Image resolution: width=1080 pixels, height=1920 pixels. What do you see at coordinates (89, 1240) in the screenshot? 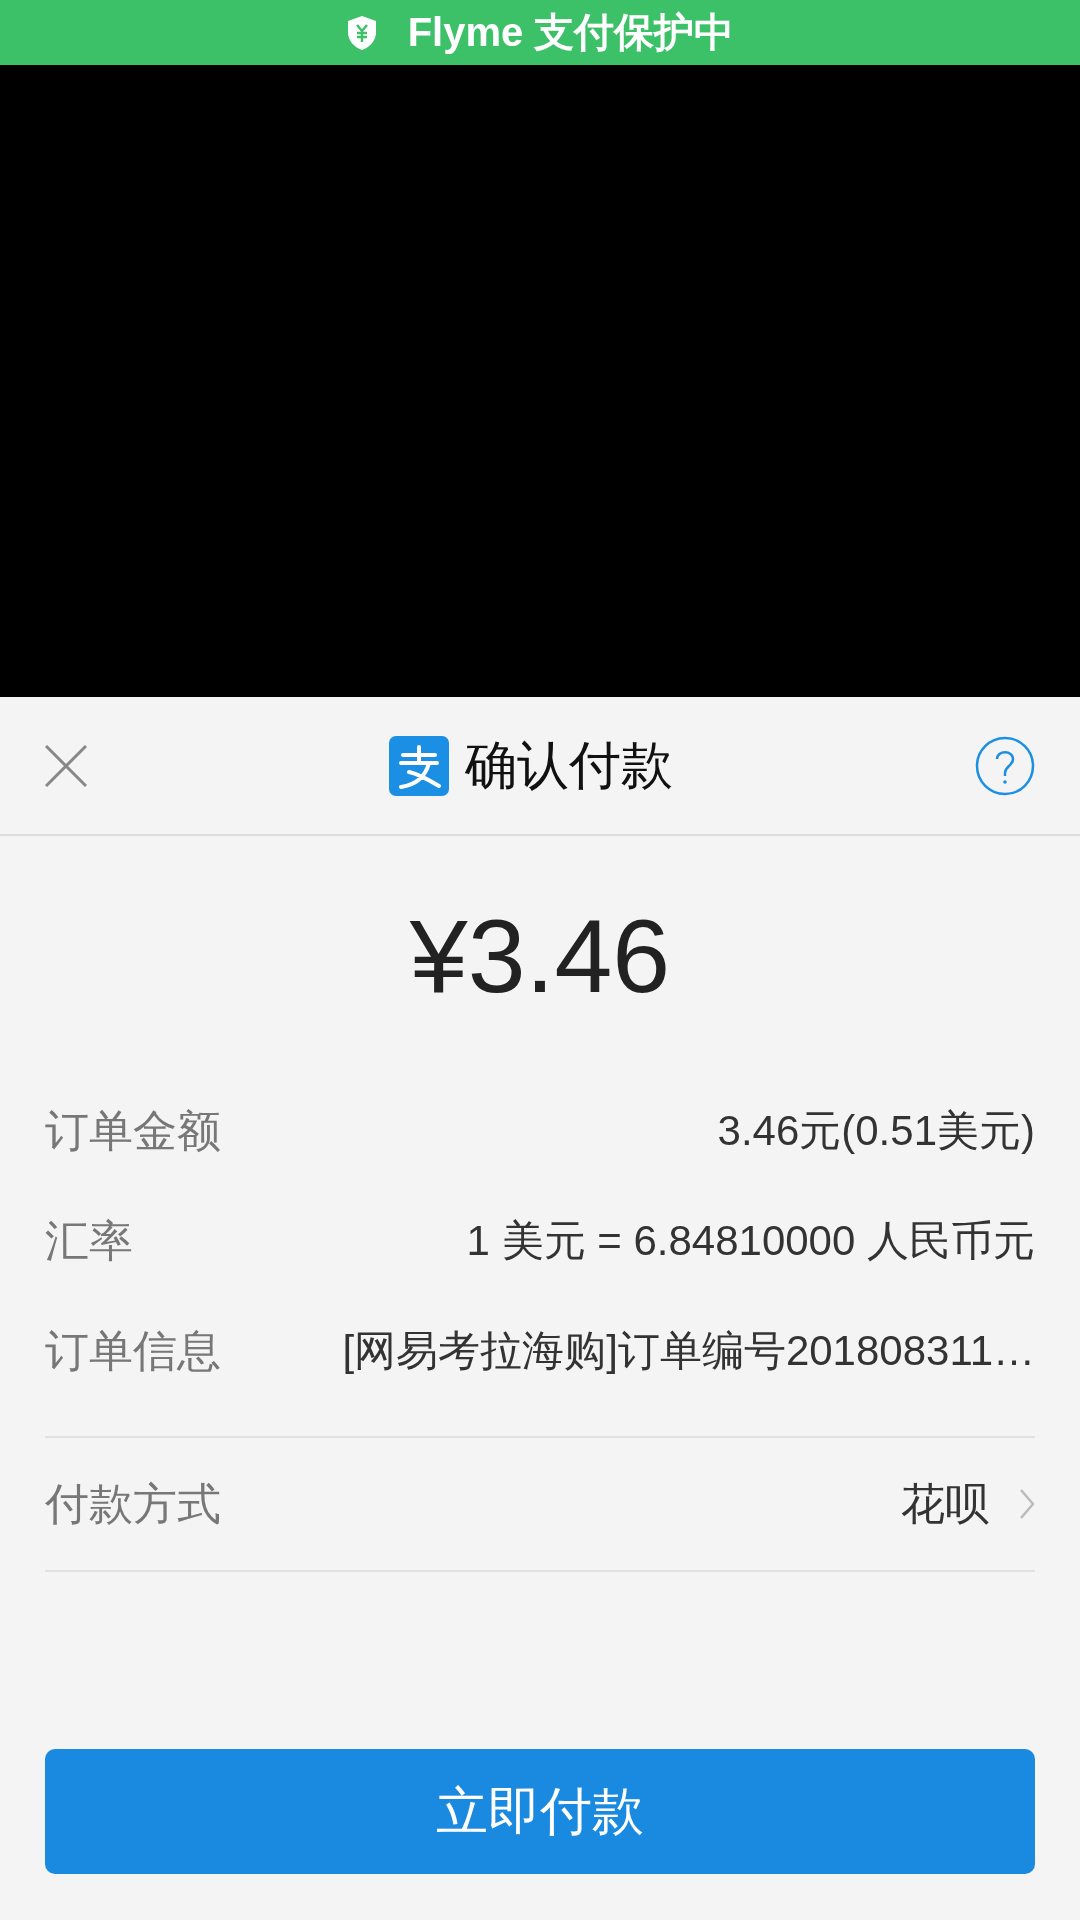
I see `detail-label: 汇率` at bounding box center [89, 1240].